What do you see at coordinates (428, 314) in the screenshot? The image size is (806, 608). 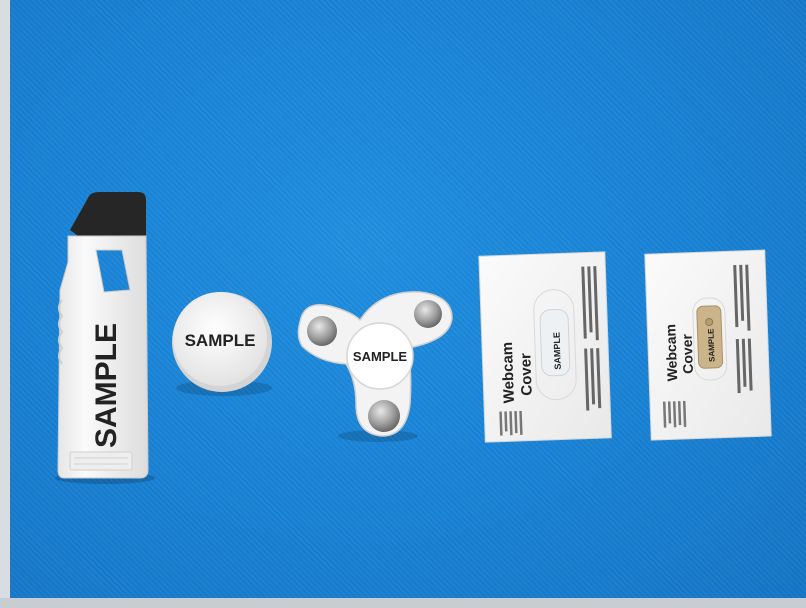 I see `spinner-weight-right` at bounding box center [428, 314].